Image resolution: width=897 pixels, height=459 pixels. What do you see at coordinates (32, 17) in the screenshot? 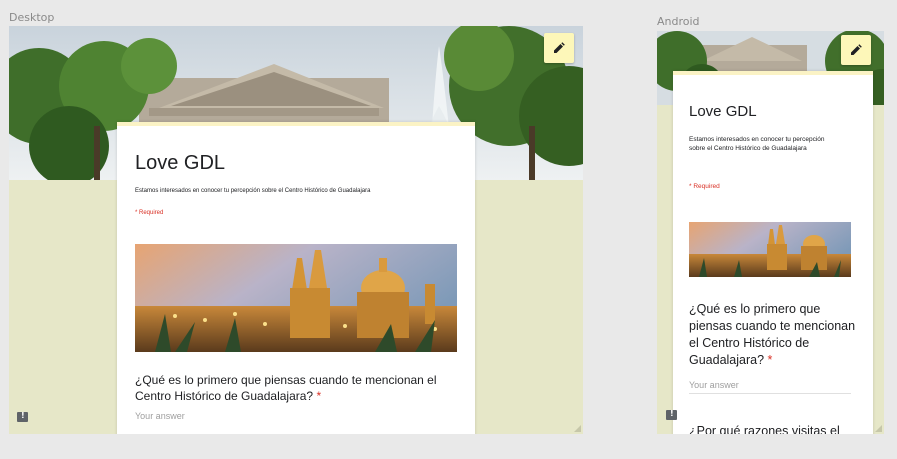
I see `desktop-frame-label: Desktop` at bounding box center [32, 17].